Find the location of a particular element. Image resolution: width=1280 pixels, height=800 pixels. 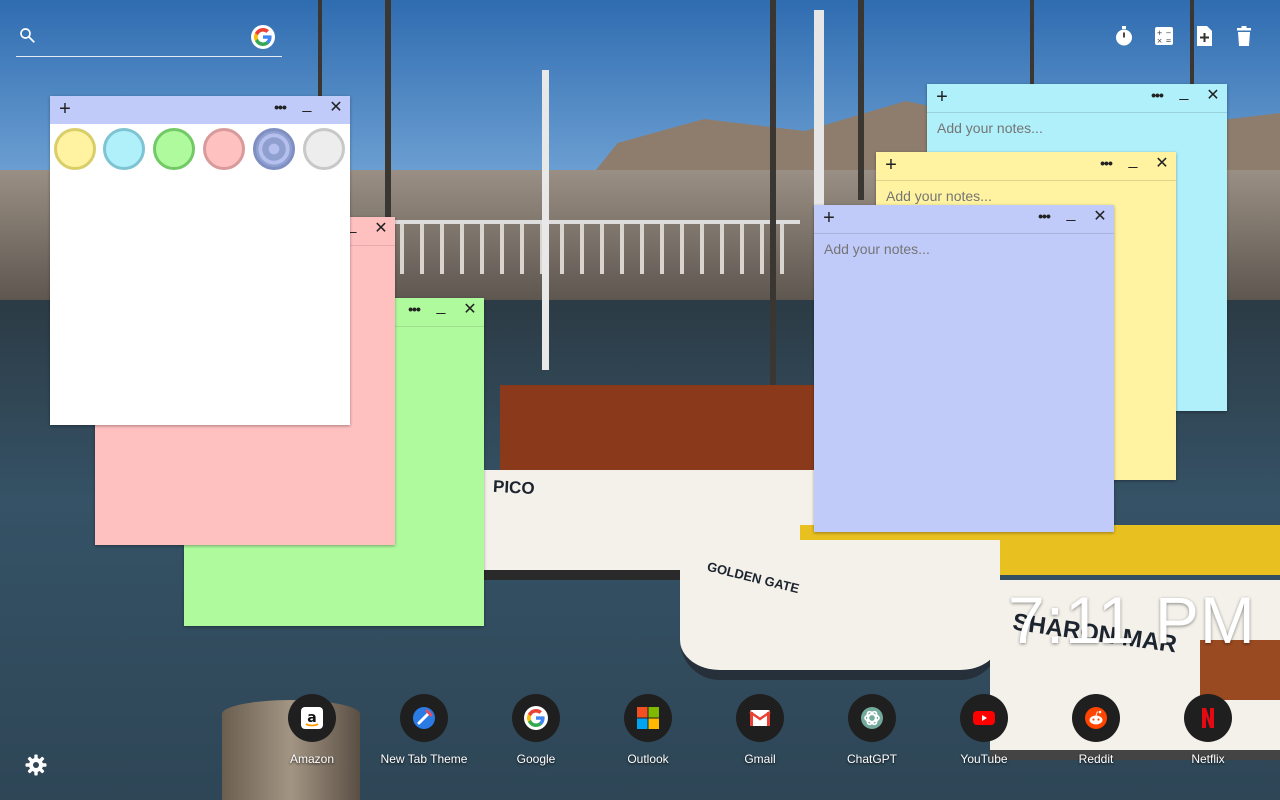

shortcut-label: Netflix is located at coordinates (1208, 759).